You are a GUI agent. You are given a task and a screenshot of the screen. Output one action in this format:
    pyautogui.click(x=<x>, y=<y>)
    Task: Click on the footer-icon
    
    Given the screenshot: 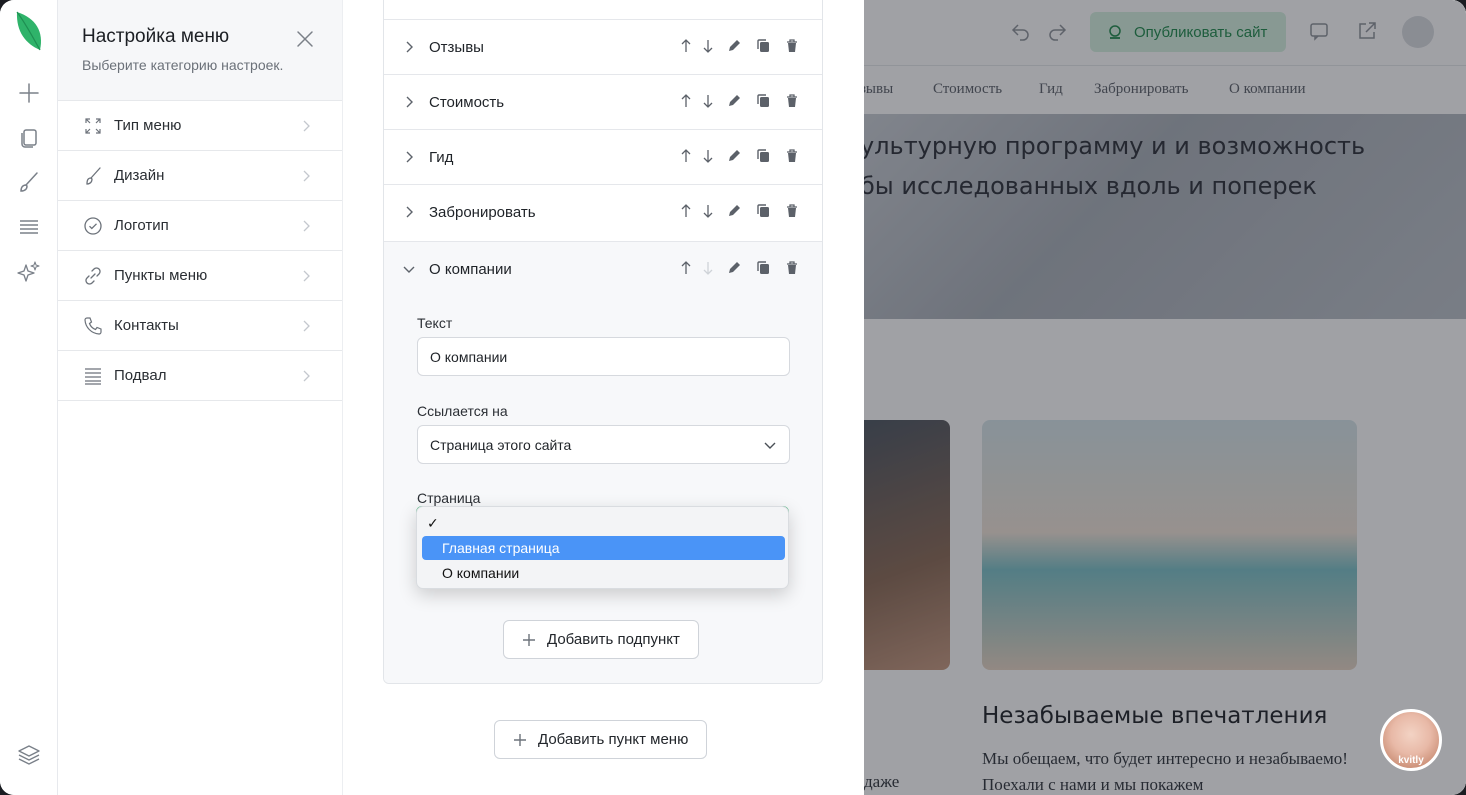 What is the action you would take?
    pyautogui.click(x=93, y=376)
    